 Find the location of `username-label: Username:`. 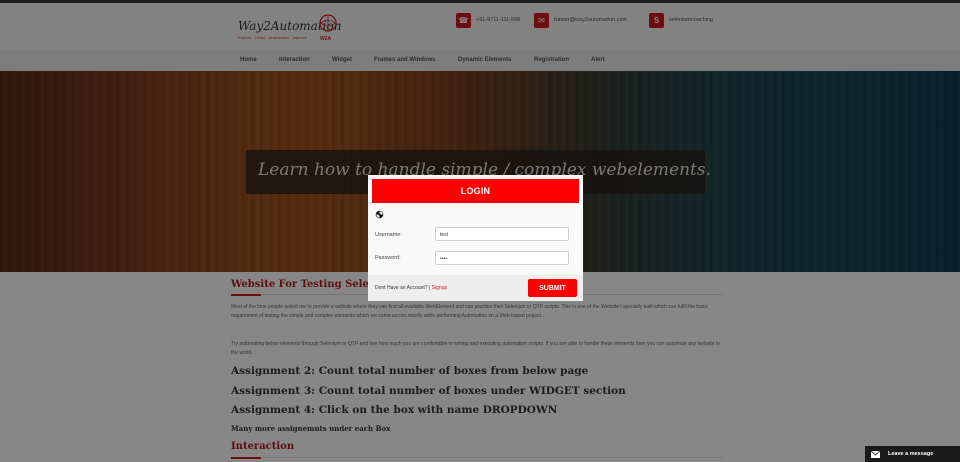

username-label: Username: is located at coordinates (388, 235).